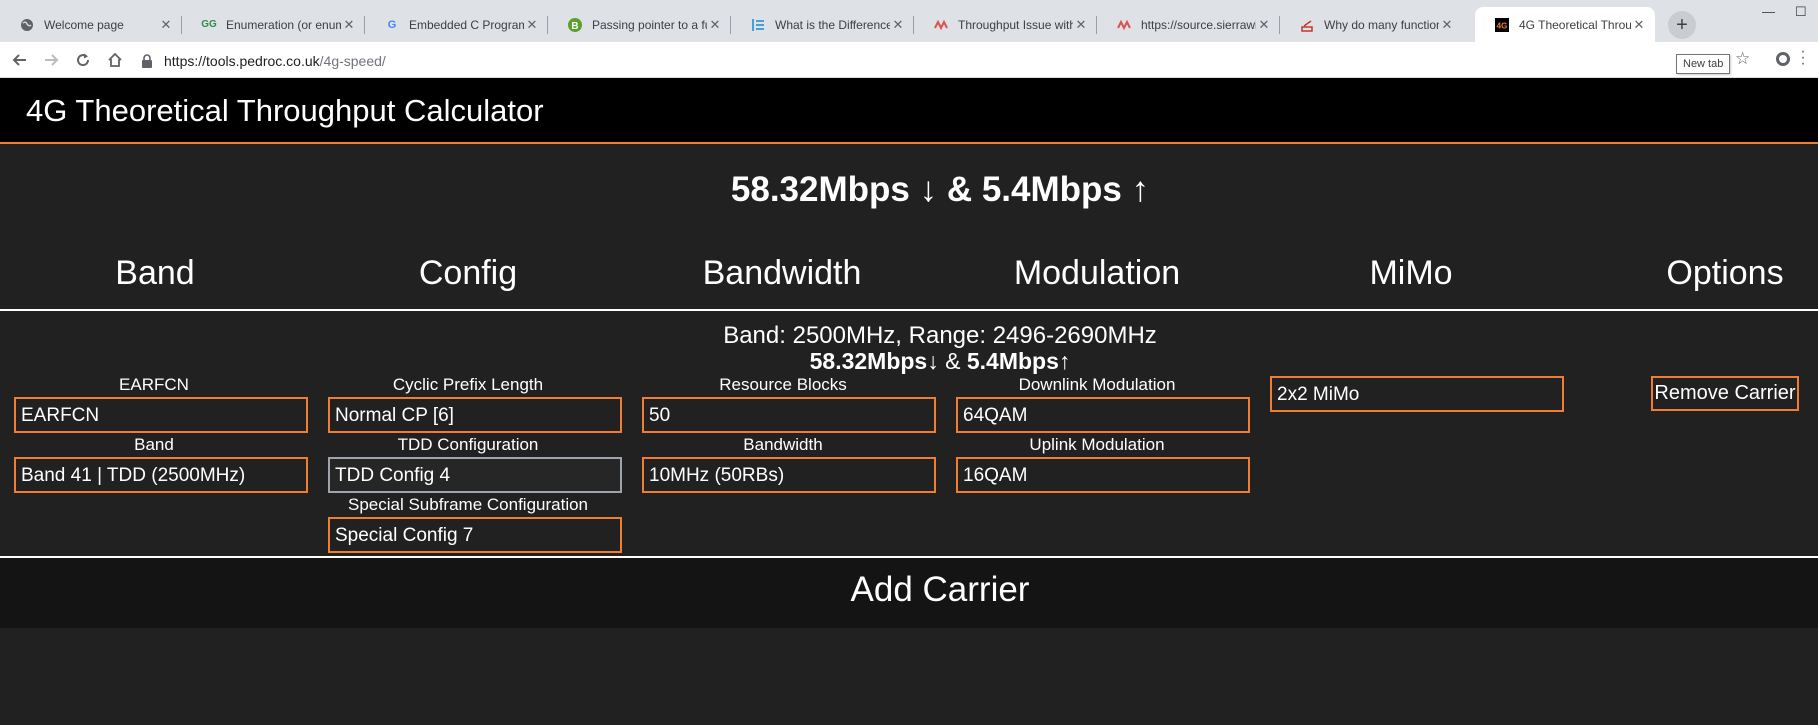 The width and height of the screenshot is (1818, 725). I want to click on url-host: https://tools.pedroc.co.uk, so click(242, 61).